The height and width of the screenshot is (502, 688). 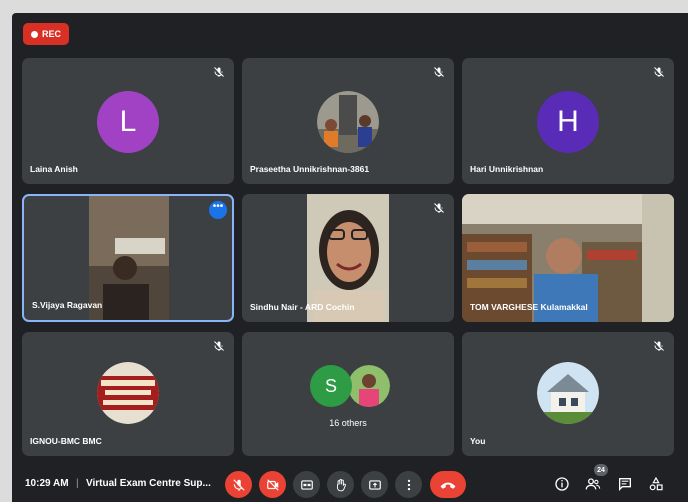 I want to click on college-logo, so click(x=128, y=393).